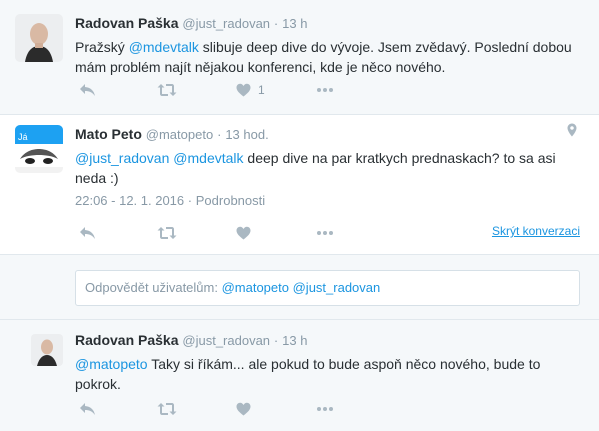  I want to click on reply-mention: @matopeto, so click(255, 287).